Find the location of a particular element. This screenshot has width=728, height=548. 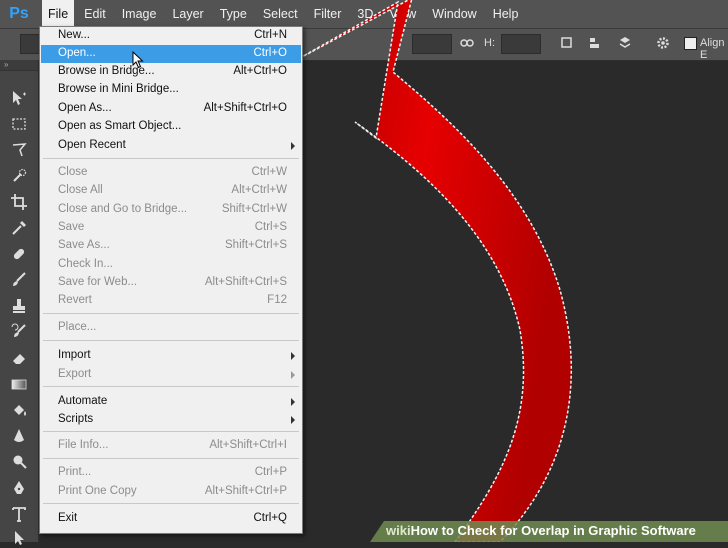

menu-item-automate: Automate is located at coordinates (171, 402).